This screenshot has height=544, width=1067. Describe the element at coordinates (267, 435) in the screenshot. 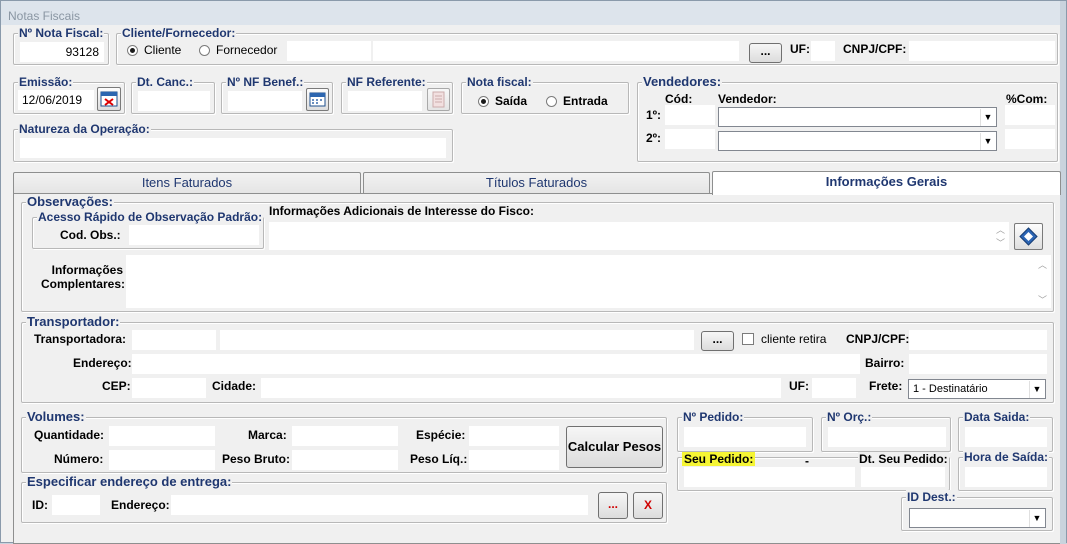

I see `marca-label: Marca:` at that location.